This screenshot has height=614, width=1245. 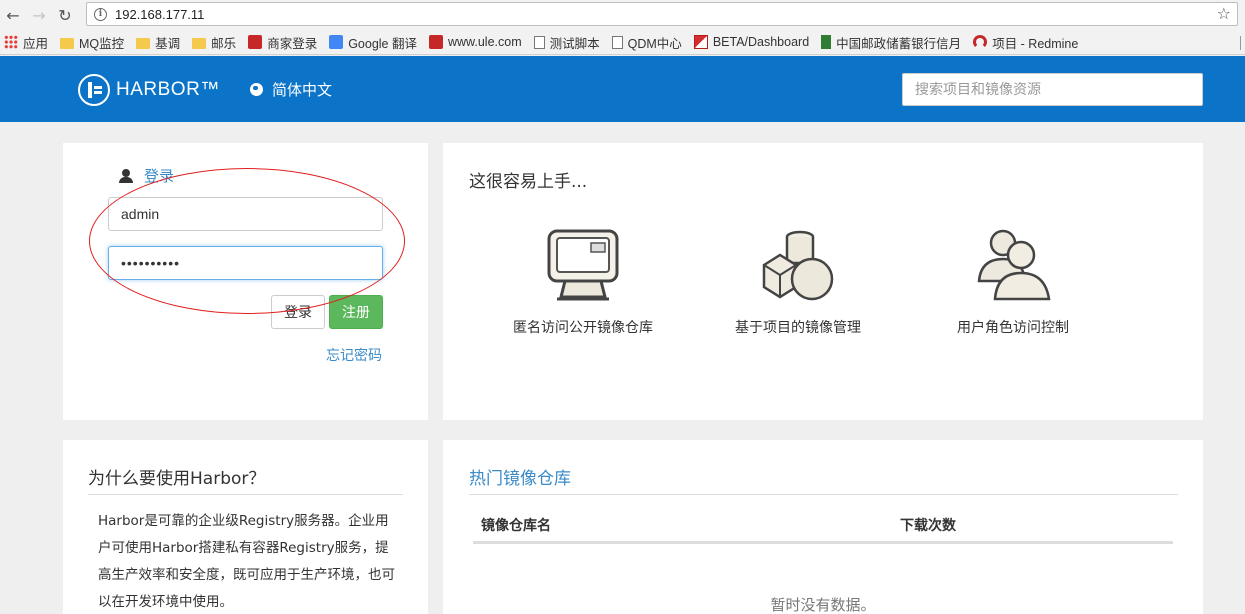 I want to click on bookmark-redmine: 项目 - Redmine, so click(x=1025, y=42).